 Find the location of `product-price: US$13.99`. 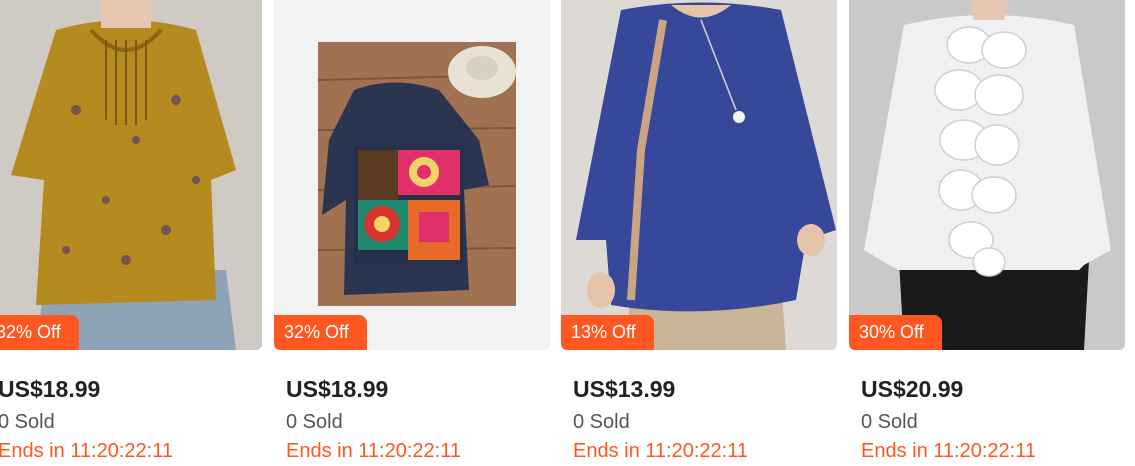

product-price: US$13.99 is located at coordinates (624, 389).